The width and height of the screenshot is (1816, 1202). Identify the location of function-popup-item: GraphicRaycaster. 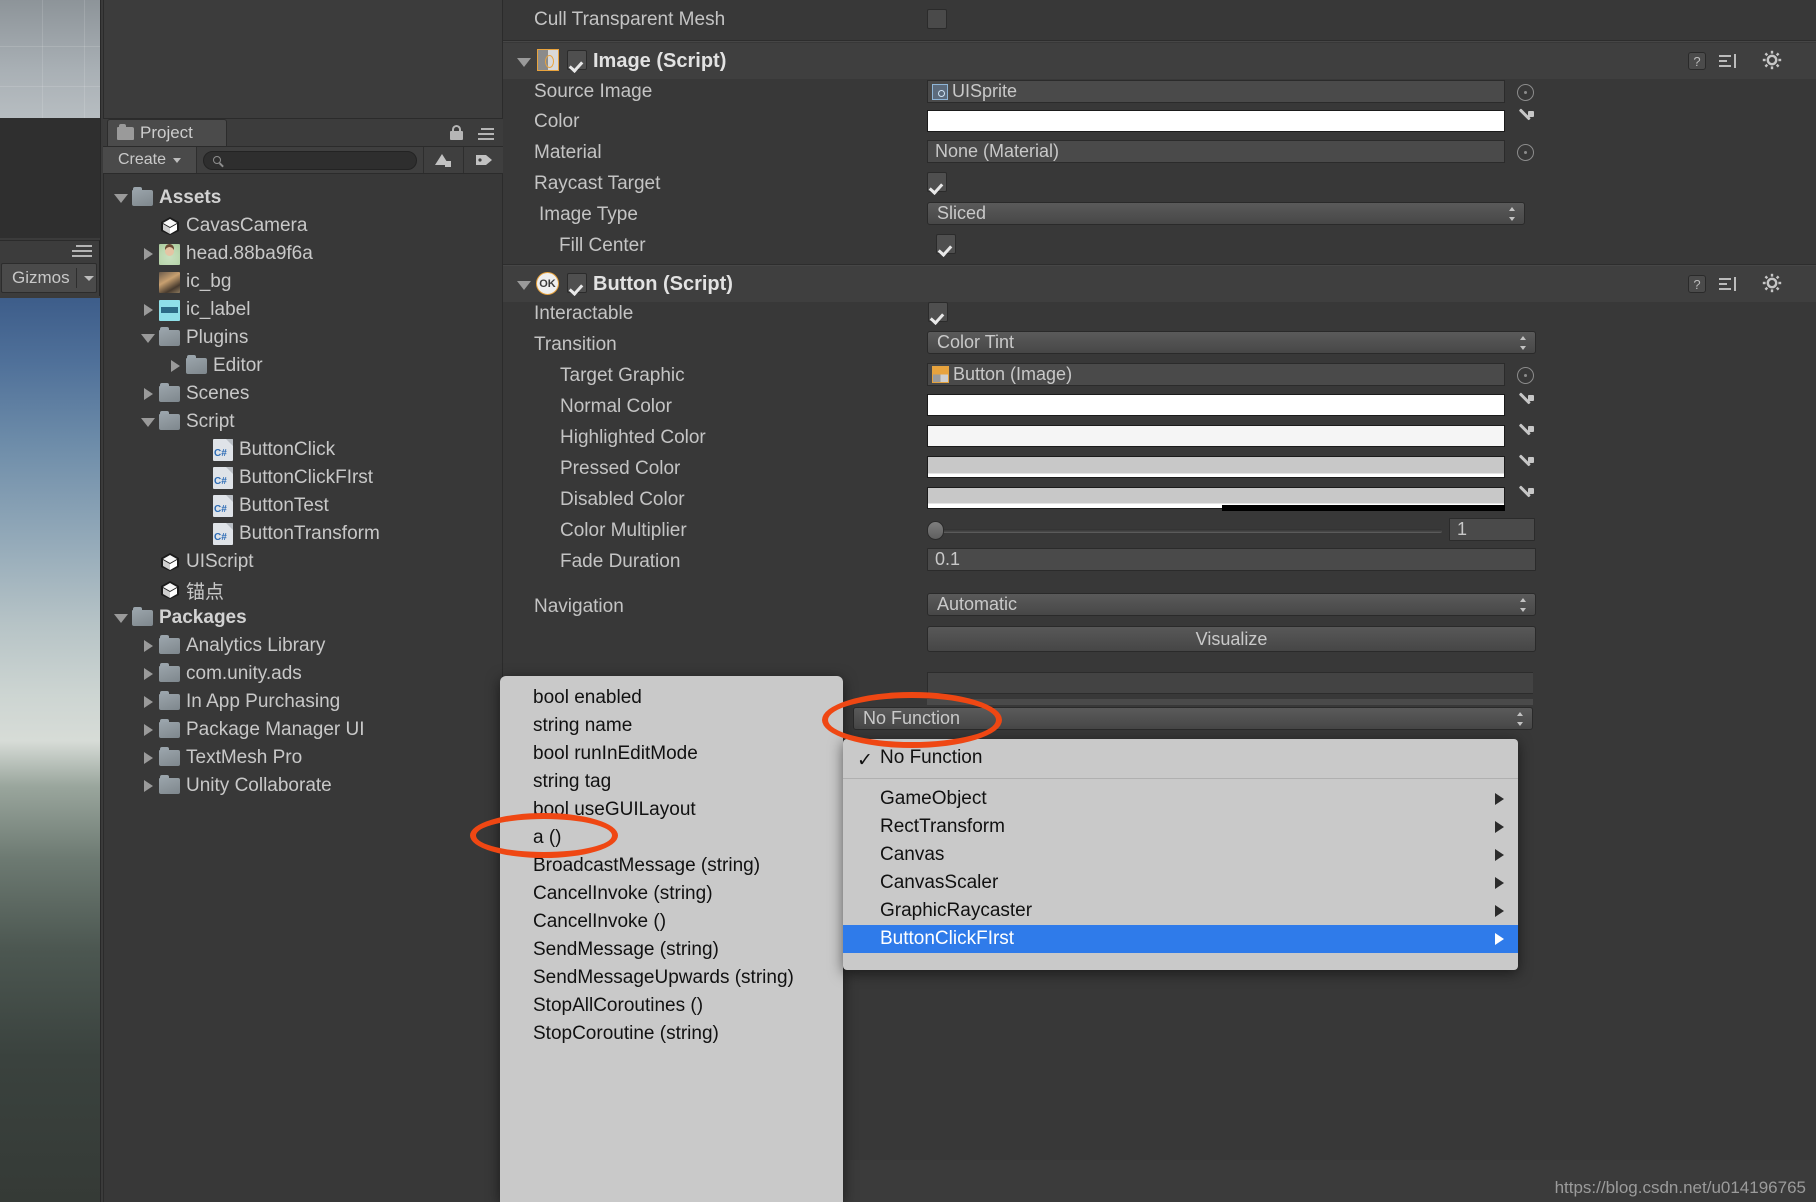
(1180, 911).